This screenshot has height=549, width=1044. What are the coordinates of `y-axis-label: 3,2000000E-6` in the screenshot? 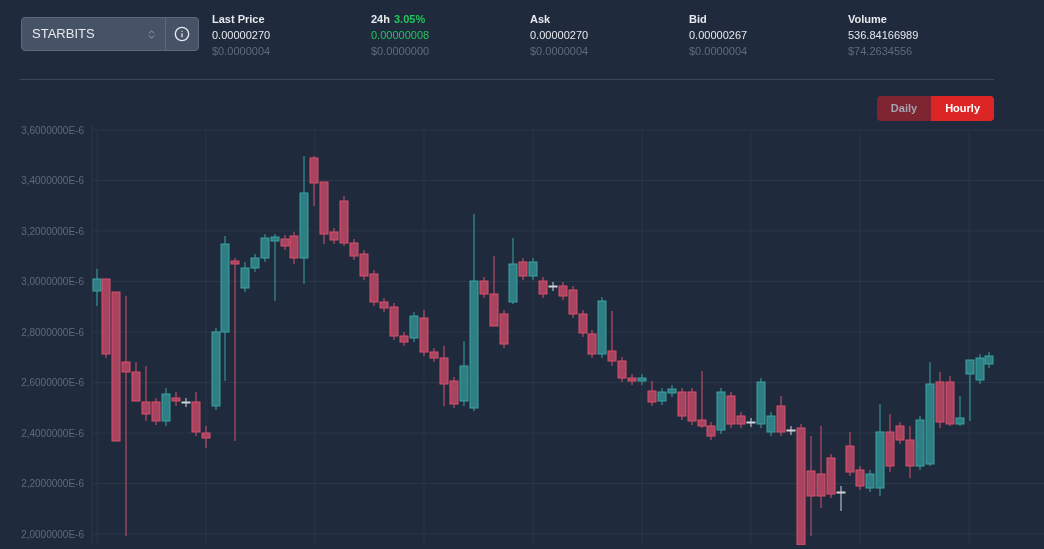 It's located at (52, 231).